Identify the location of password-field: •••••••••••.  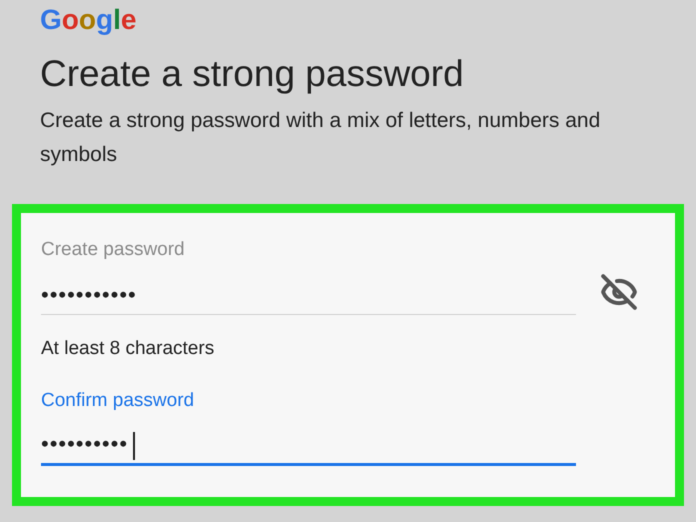
(308, 295).